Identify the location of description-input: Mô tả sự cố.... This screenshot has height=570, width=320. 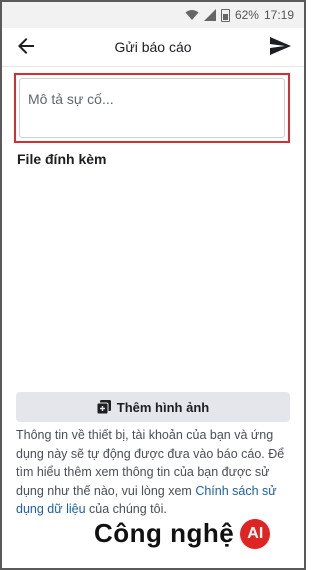
(152, 108).